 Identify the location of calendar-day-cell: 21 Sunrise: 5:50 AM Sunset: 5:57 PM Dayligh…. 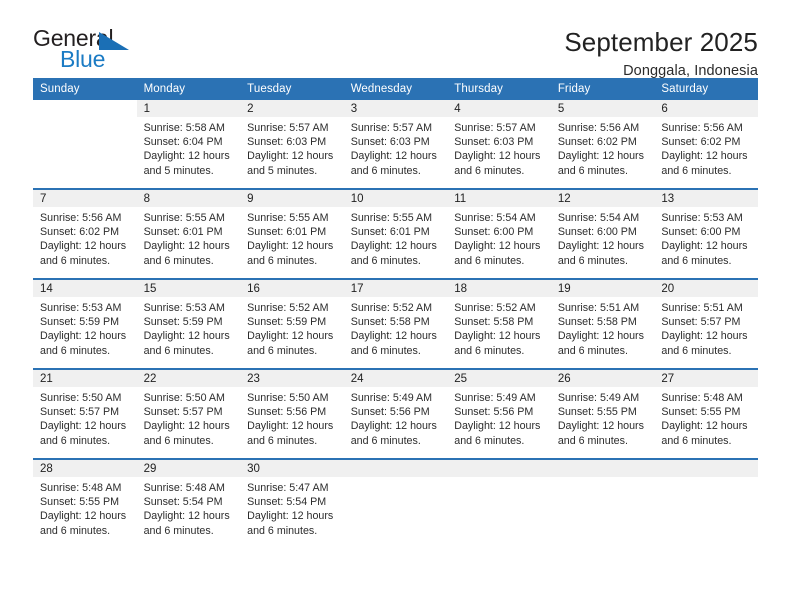
(85, 413).